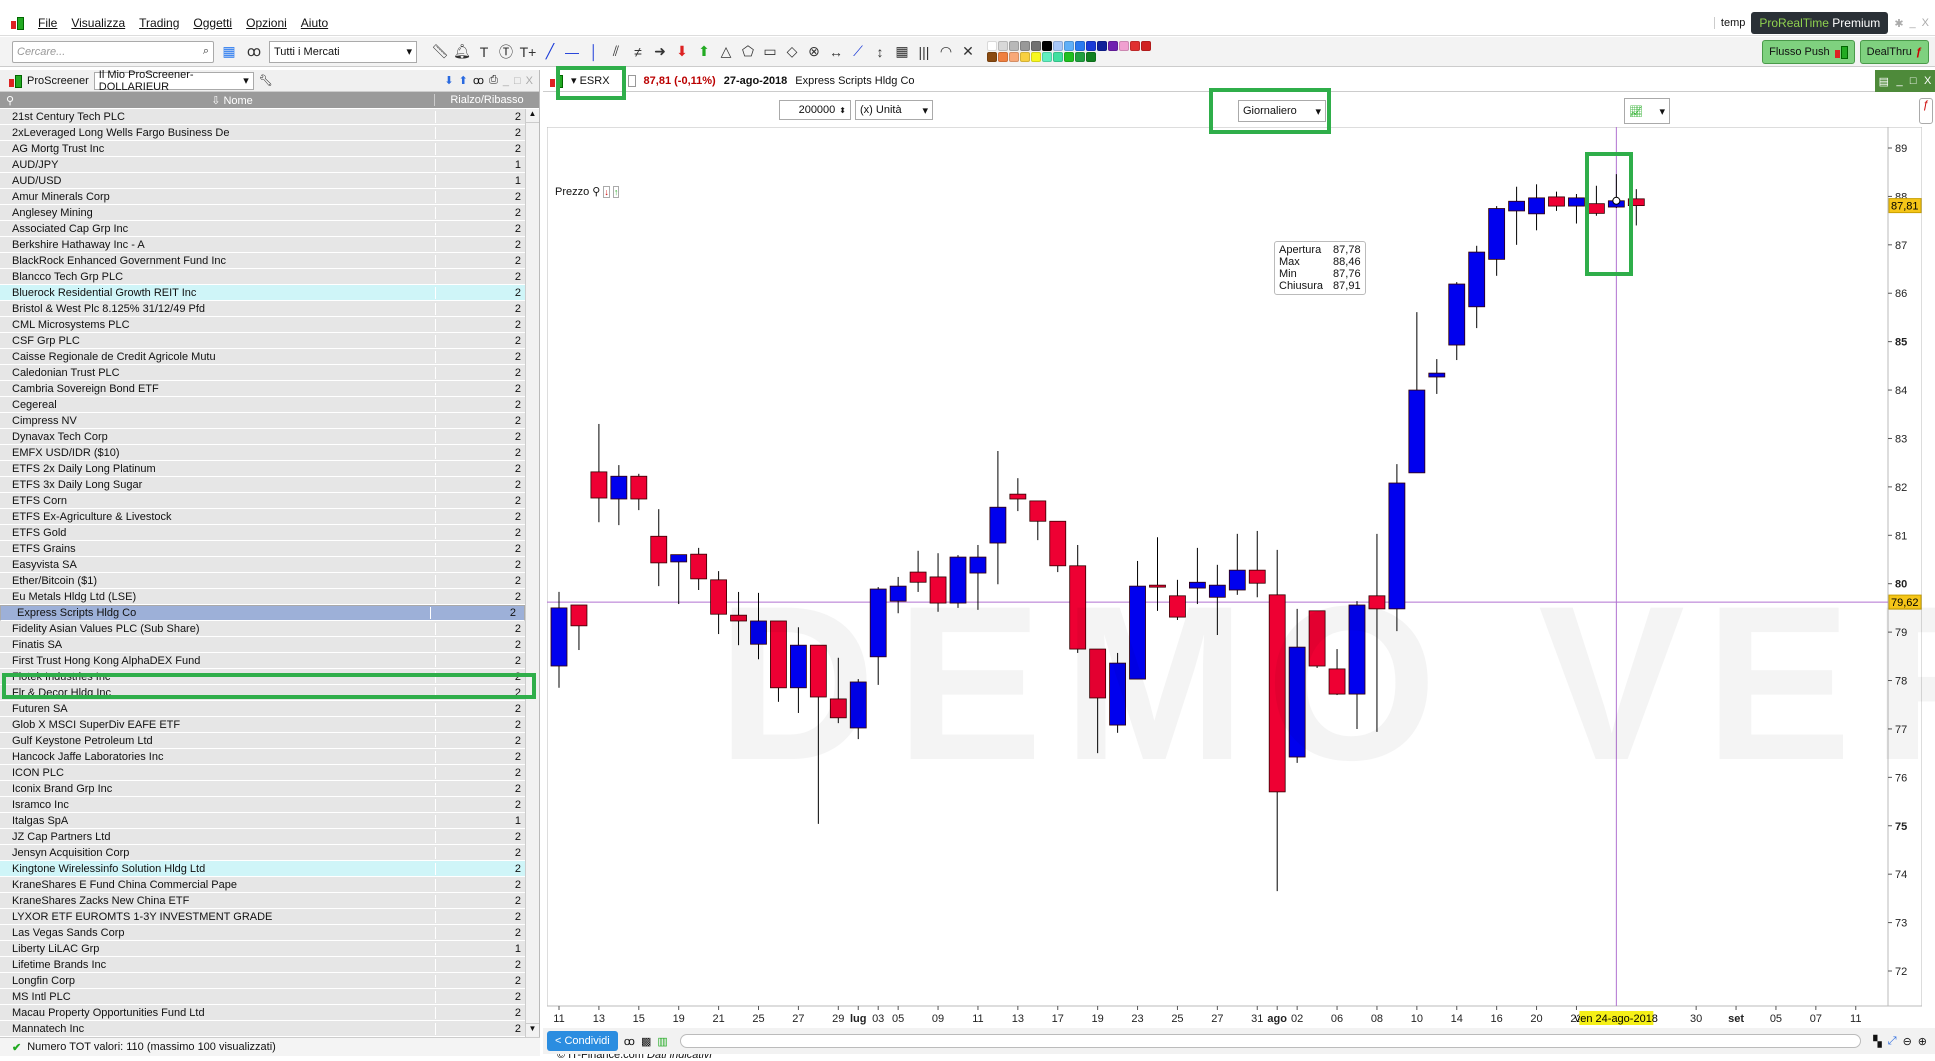 The width and height of the screenshot is (1935, 1061). What do you see at coordinates (448, 80) in the screenshot?
I see `sort-down-icon: ⬇` at bounding box center [448, 80].